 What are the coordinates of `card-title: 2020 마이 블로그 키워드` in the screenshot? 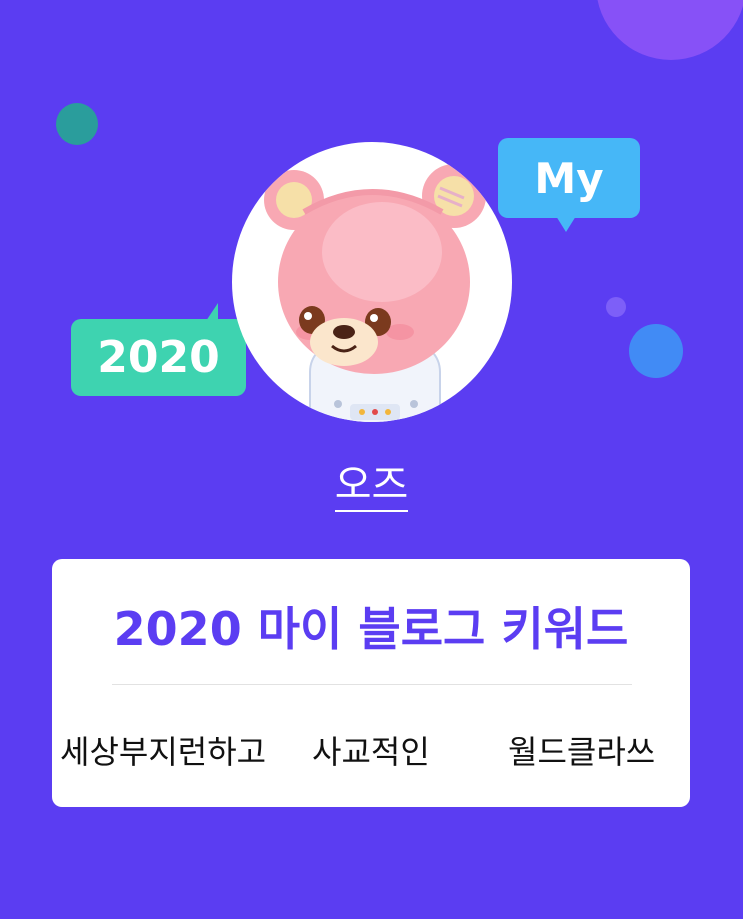 It's located at (371, 629).